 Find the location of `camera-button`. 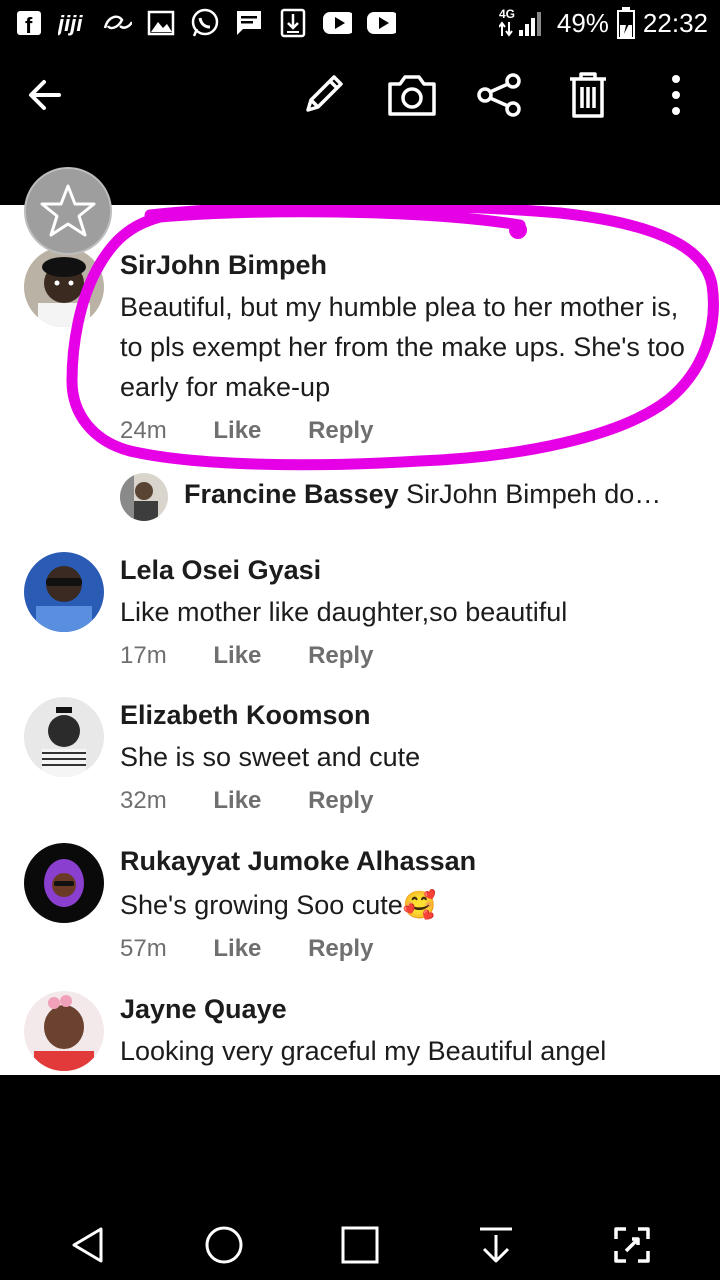

camera-button is located at coordinates (412, 95).